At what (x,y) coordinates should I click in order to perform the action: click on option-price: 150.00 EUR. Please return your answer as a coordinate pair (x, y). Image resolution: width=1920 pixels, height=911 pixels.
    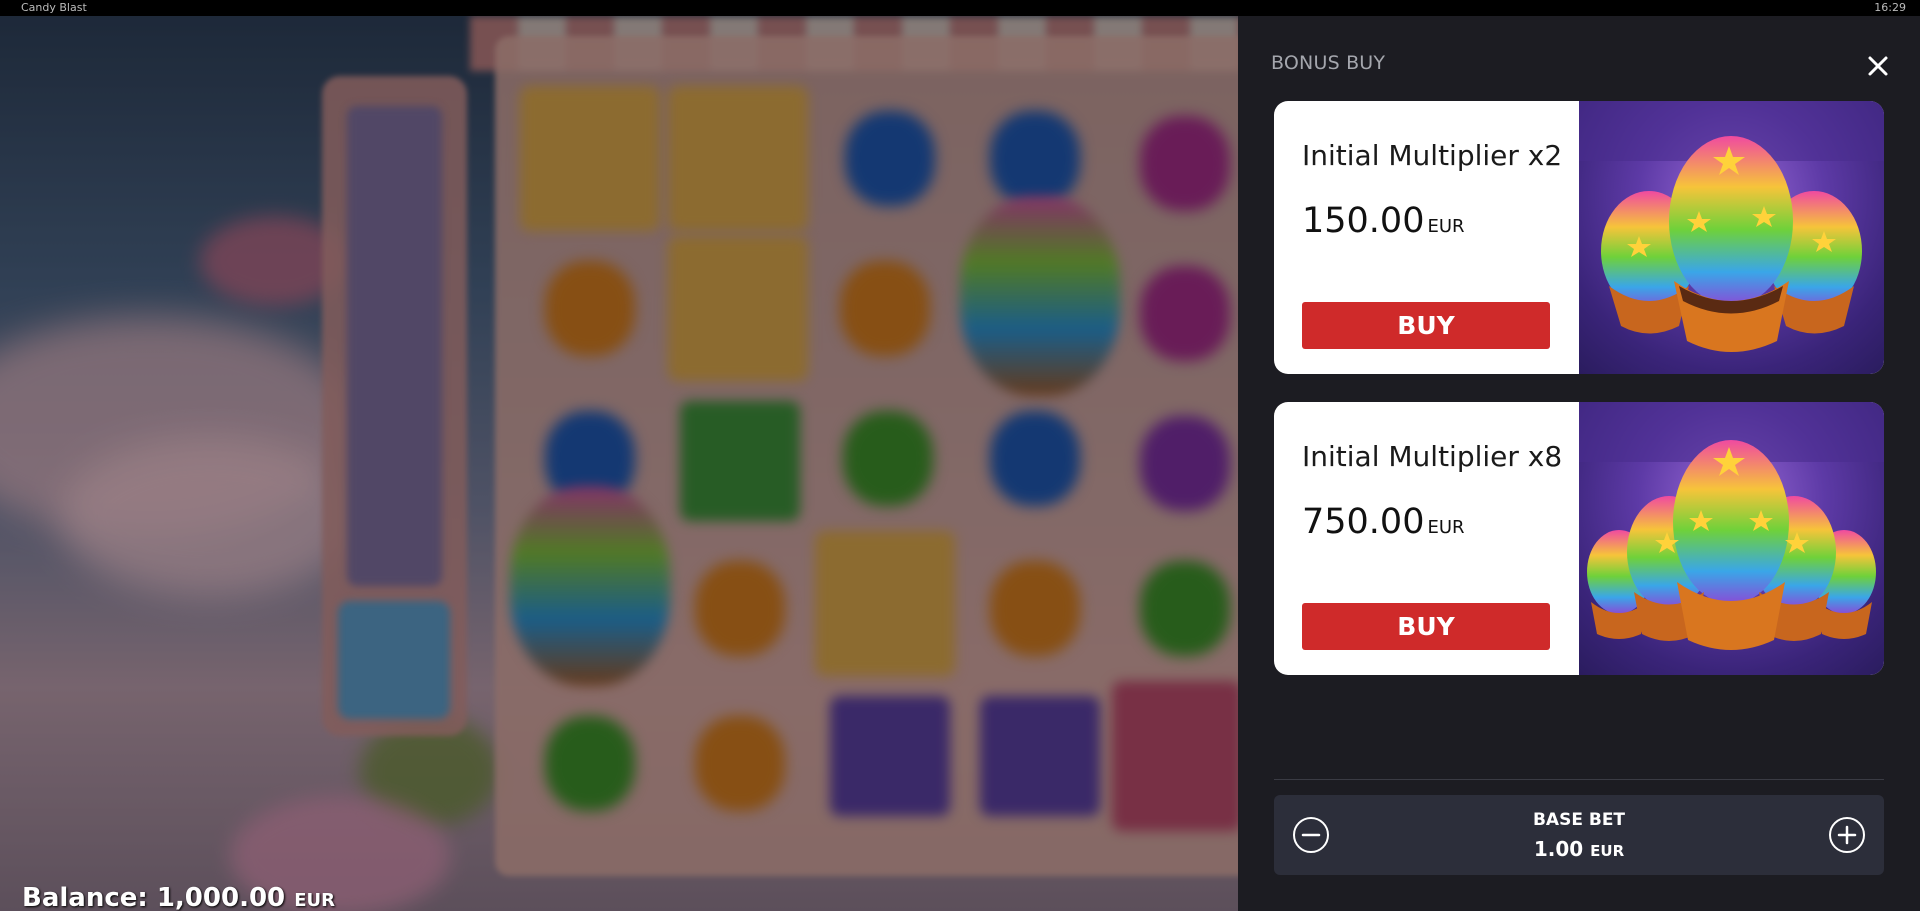
    Looking at the image, I should click on (1383, 221).